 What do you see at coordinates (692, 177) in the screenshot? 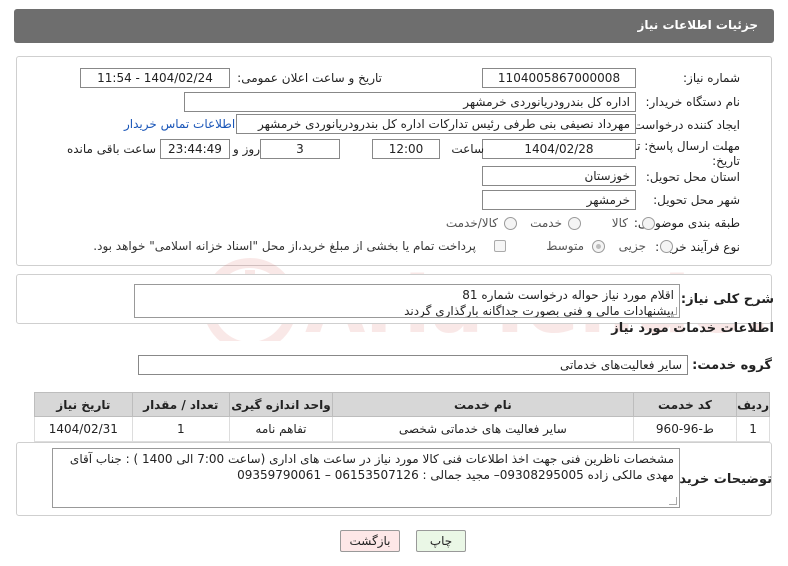
I see `province-label: استان محل تحویل:` at bounding box center [692, 177].